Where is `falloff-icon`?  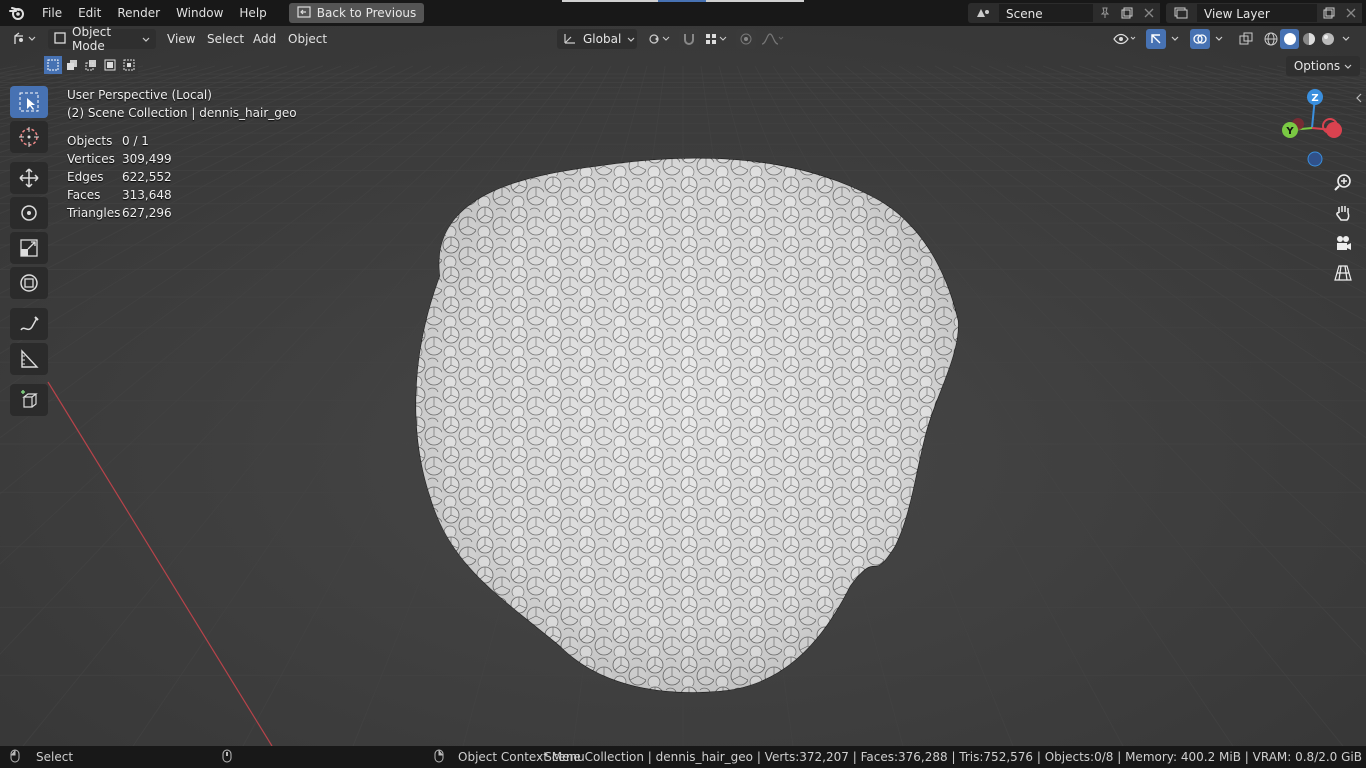
falloff-icon is located at coordinates (773, 39).